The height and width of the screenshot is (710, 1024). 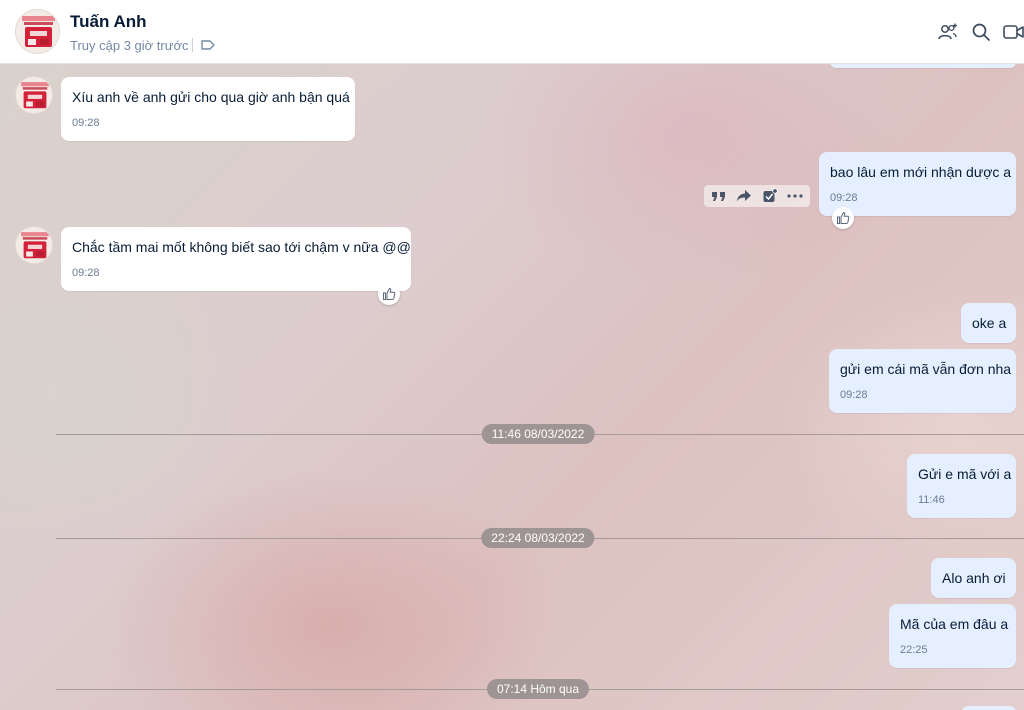 I want to click on message-time: 22:25, so click(x=914, y=650).